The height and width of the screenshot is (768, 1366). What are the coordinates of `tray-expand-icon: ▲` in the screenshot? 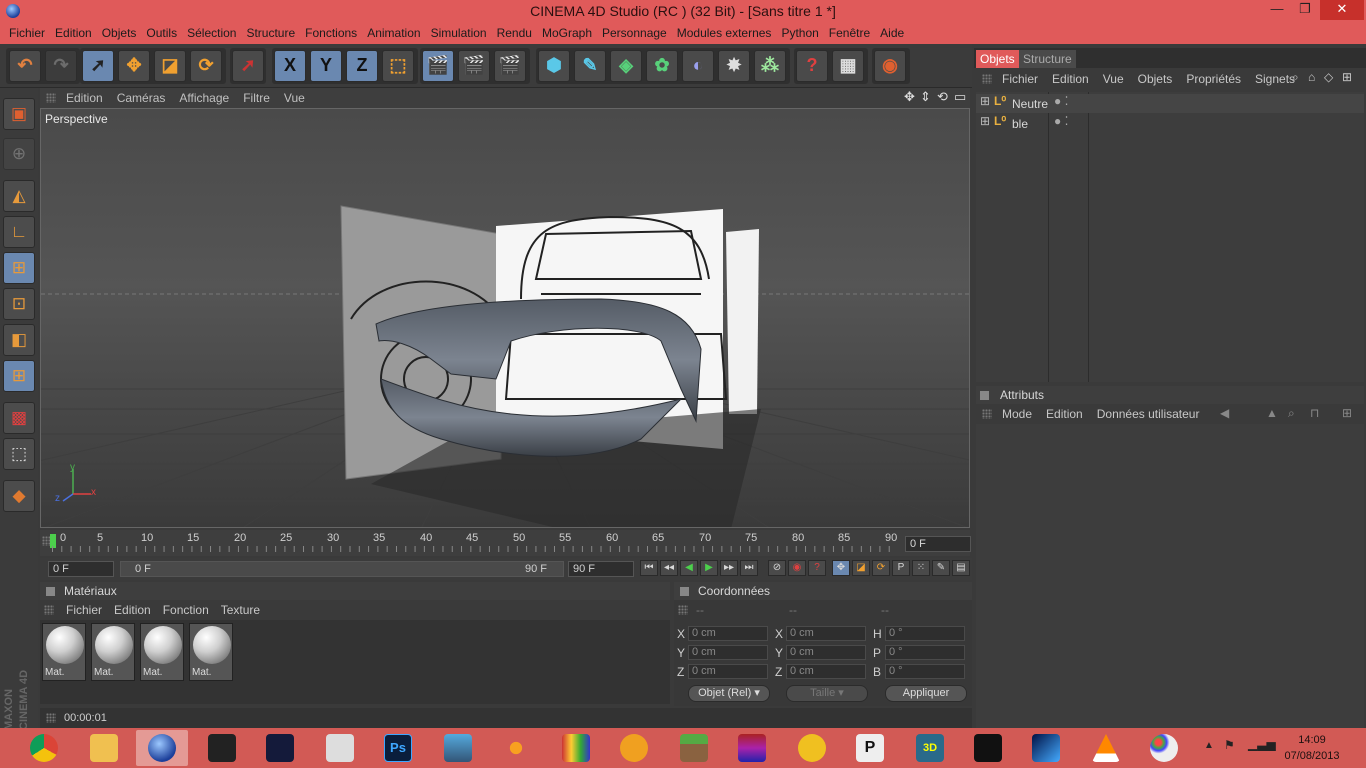 It's located at (1209, 745).